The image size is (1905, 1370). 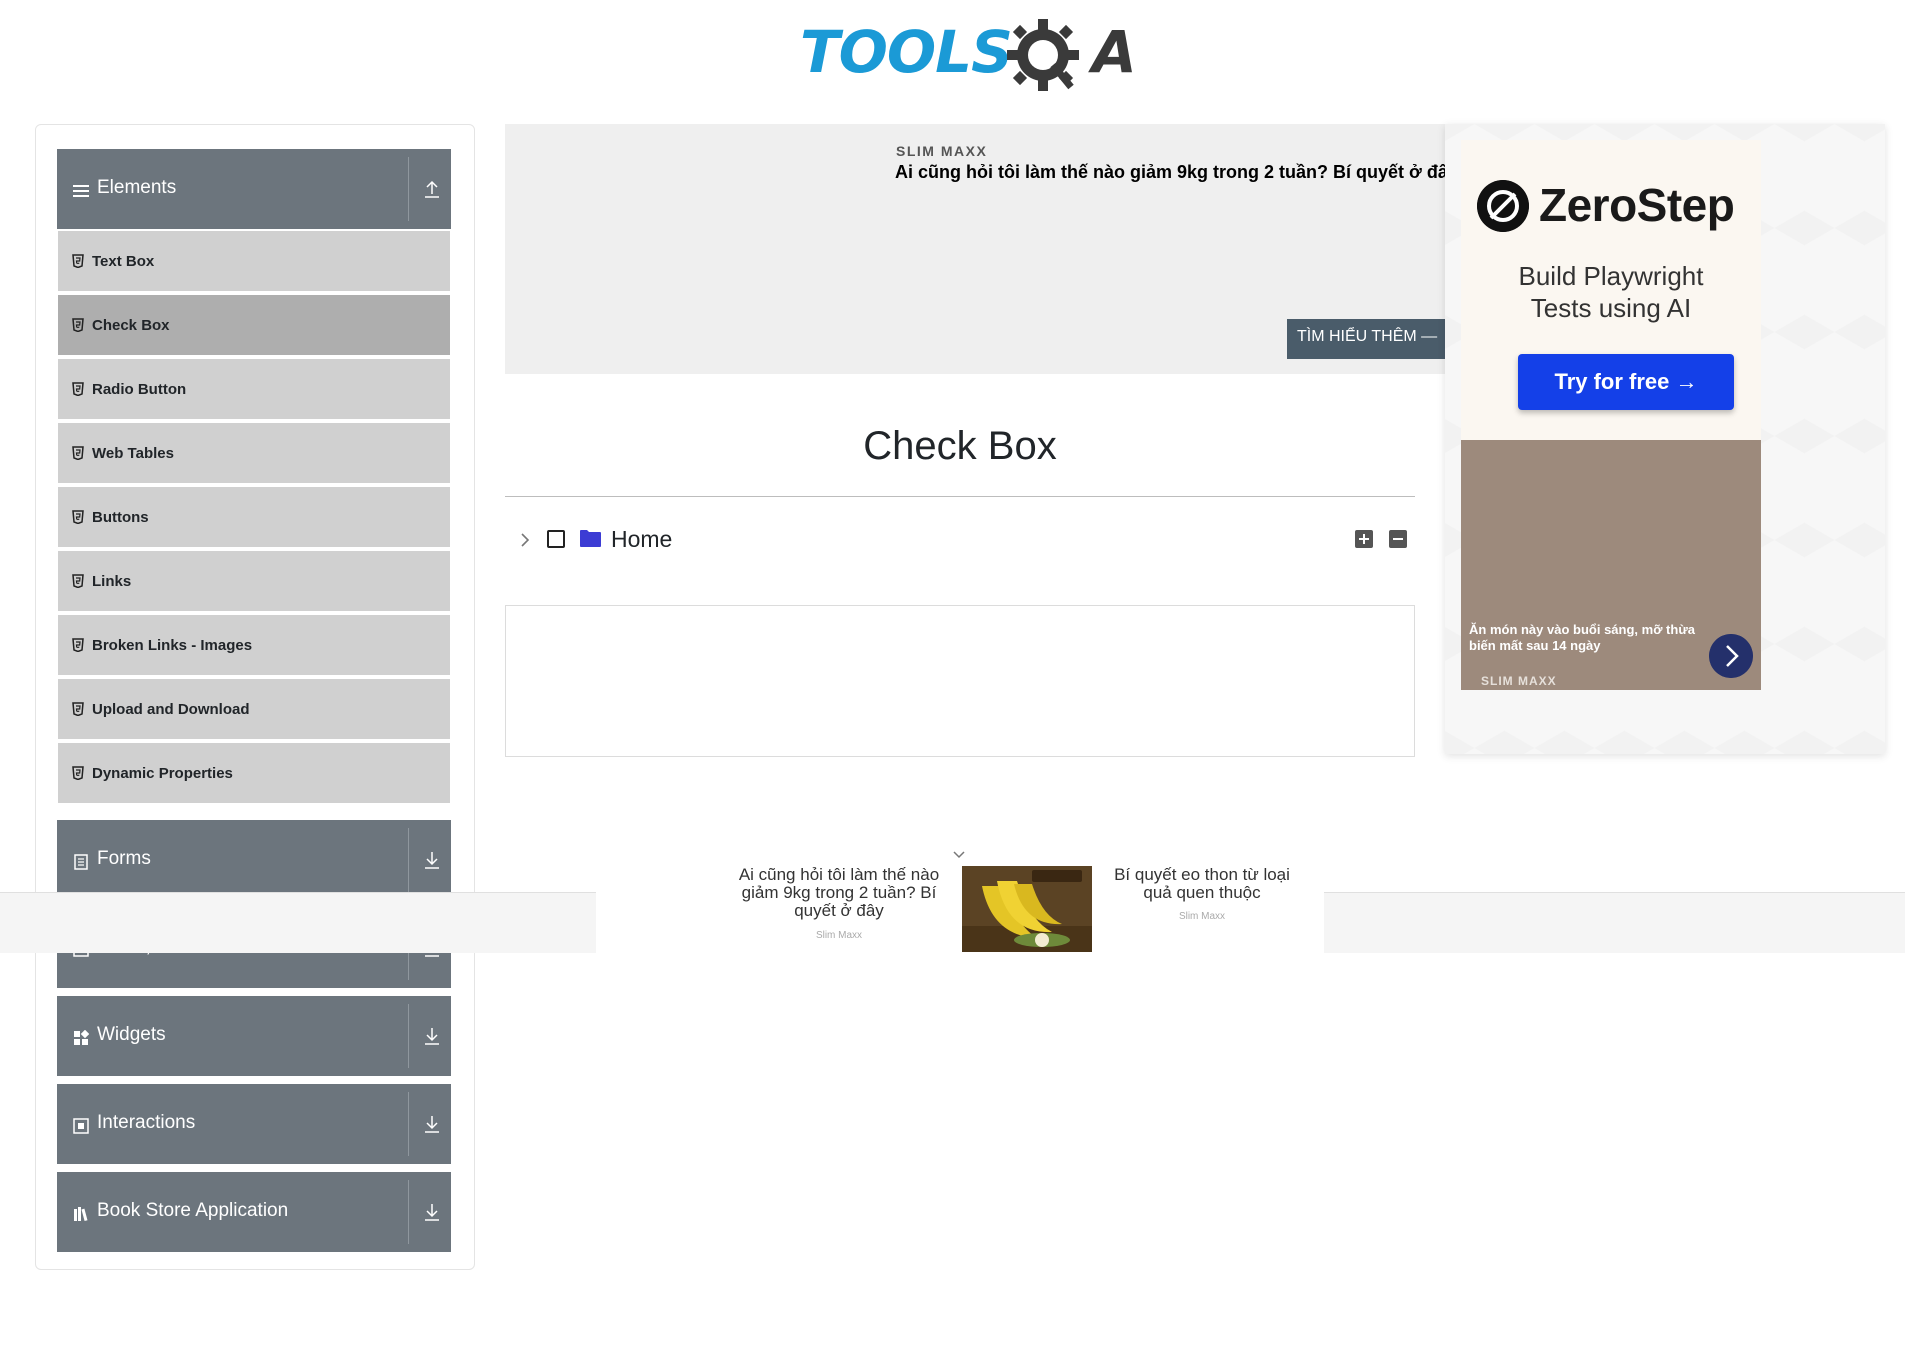 What do you see at coordinates (1364, 539) in the screenshot?
I see `expand-all-icon` at bounding box center [1364, 539].